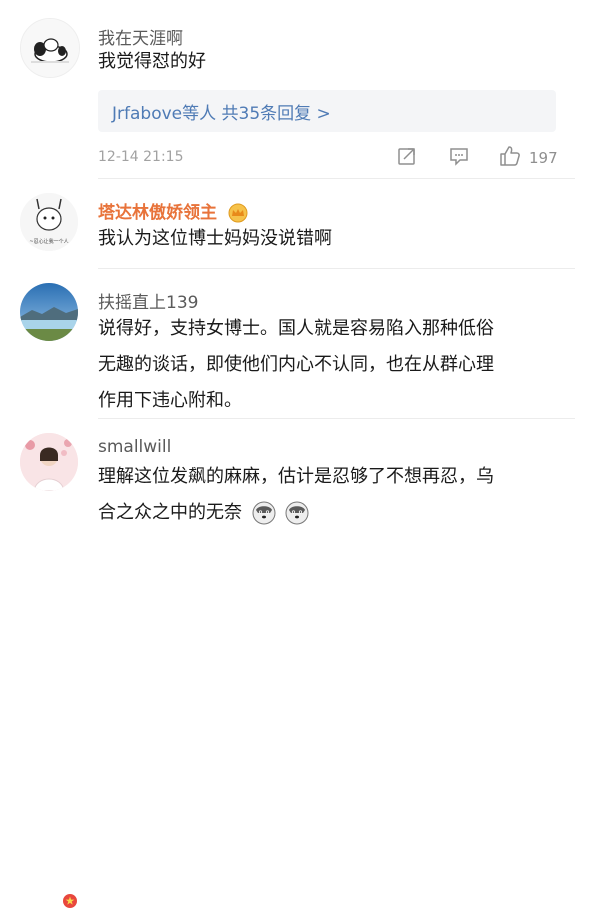  I want to click on username: smallwill, so click(134, 447).